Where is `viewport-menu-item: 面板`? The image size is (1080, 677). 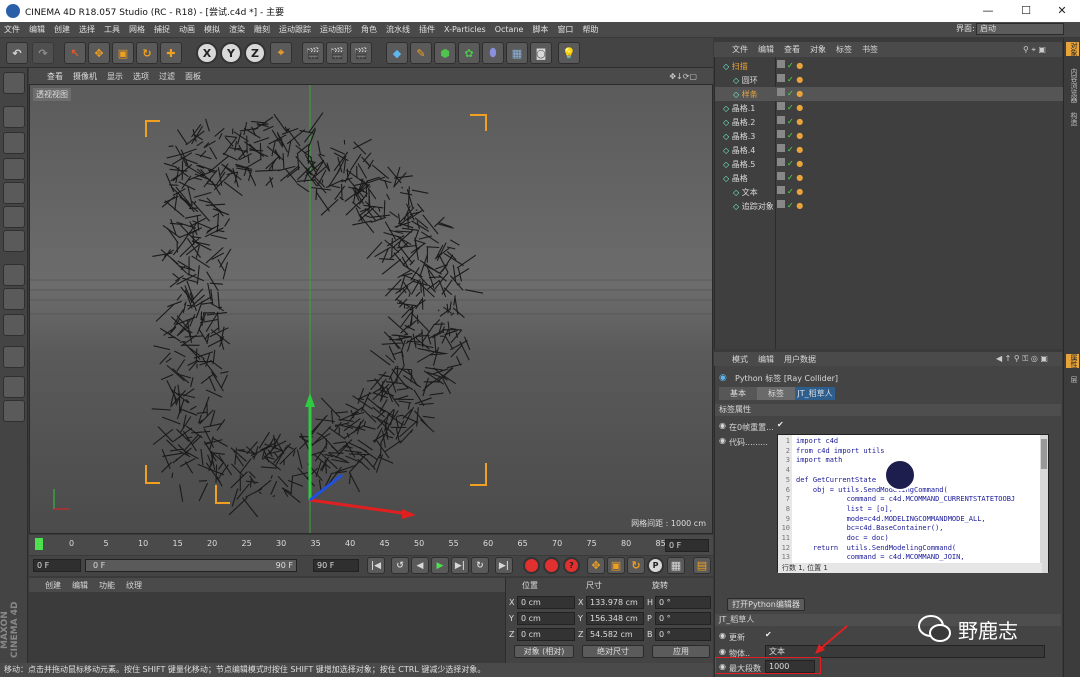
viewport-menu-item: 面板 is located at coordinates (193, 76).